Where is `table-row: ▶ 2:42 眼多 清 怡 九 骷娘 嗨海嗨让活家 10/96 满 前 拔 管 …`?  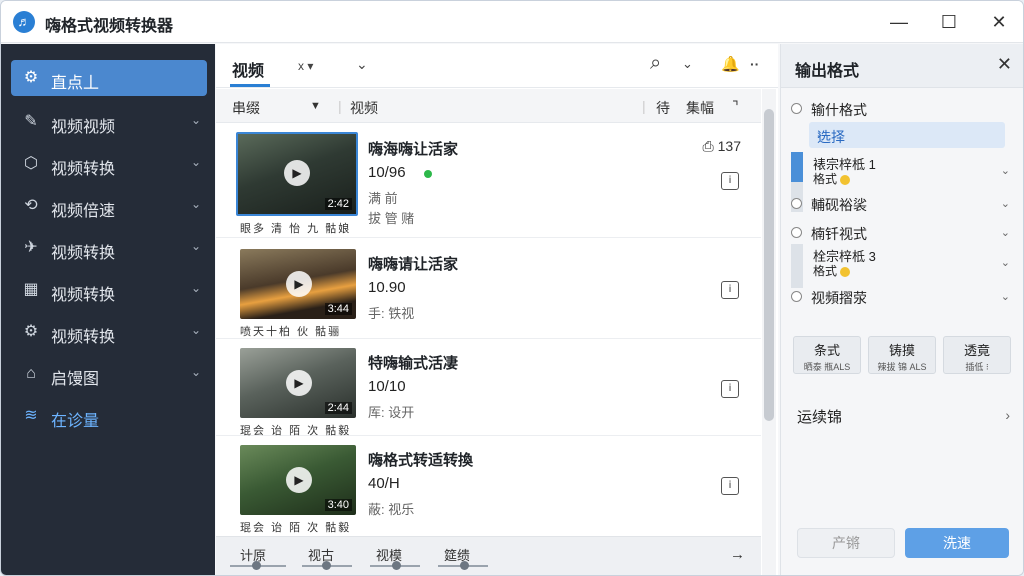
table-row: ▶ 2:42 眼多 清 怡 九 骷娘 嗨海嗨让活家 10/96 满 前 拔 管 … is located at coordinates (488, 181).